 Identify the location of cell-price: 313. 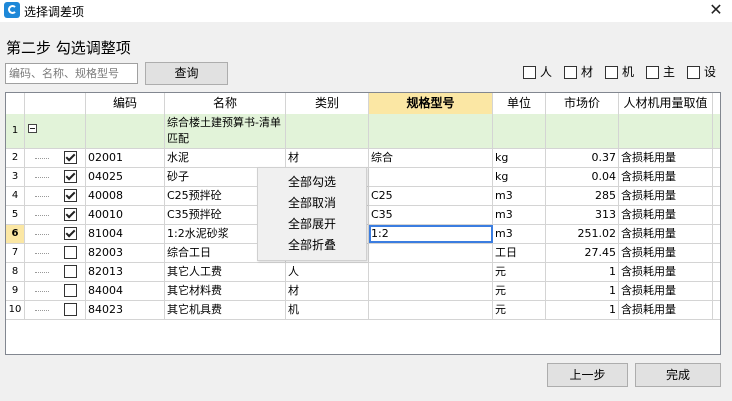
(582, 215).